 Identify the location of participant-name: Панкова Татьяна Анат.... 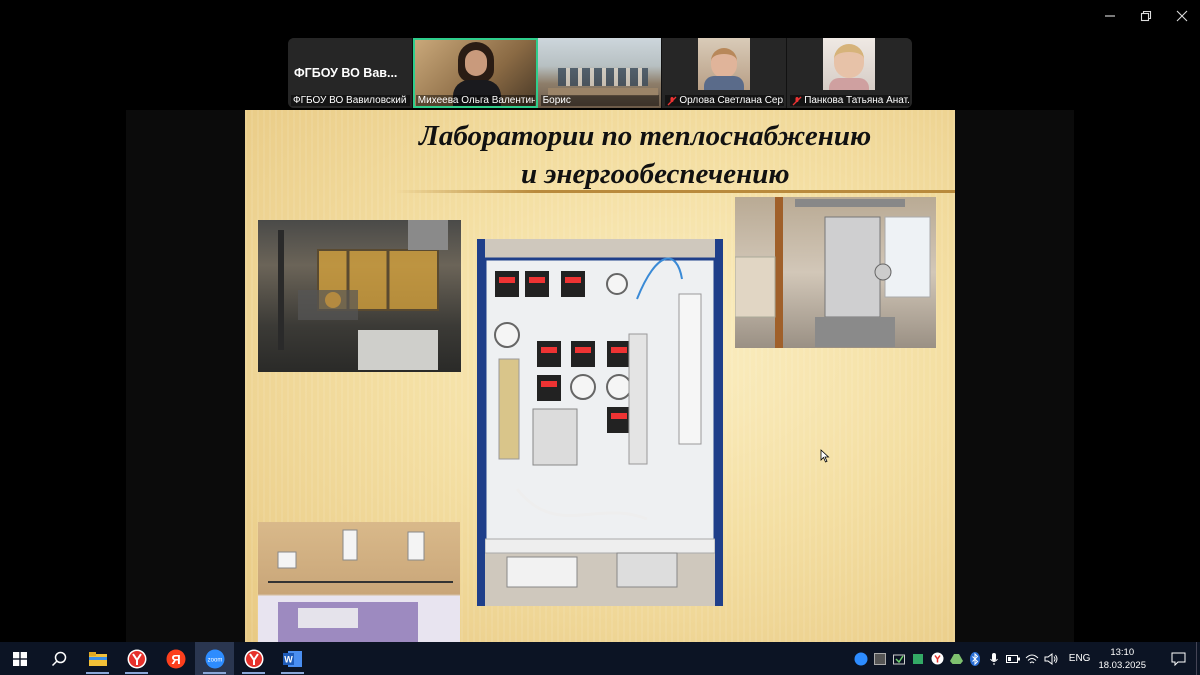
(857, 100).